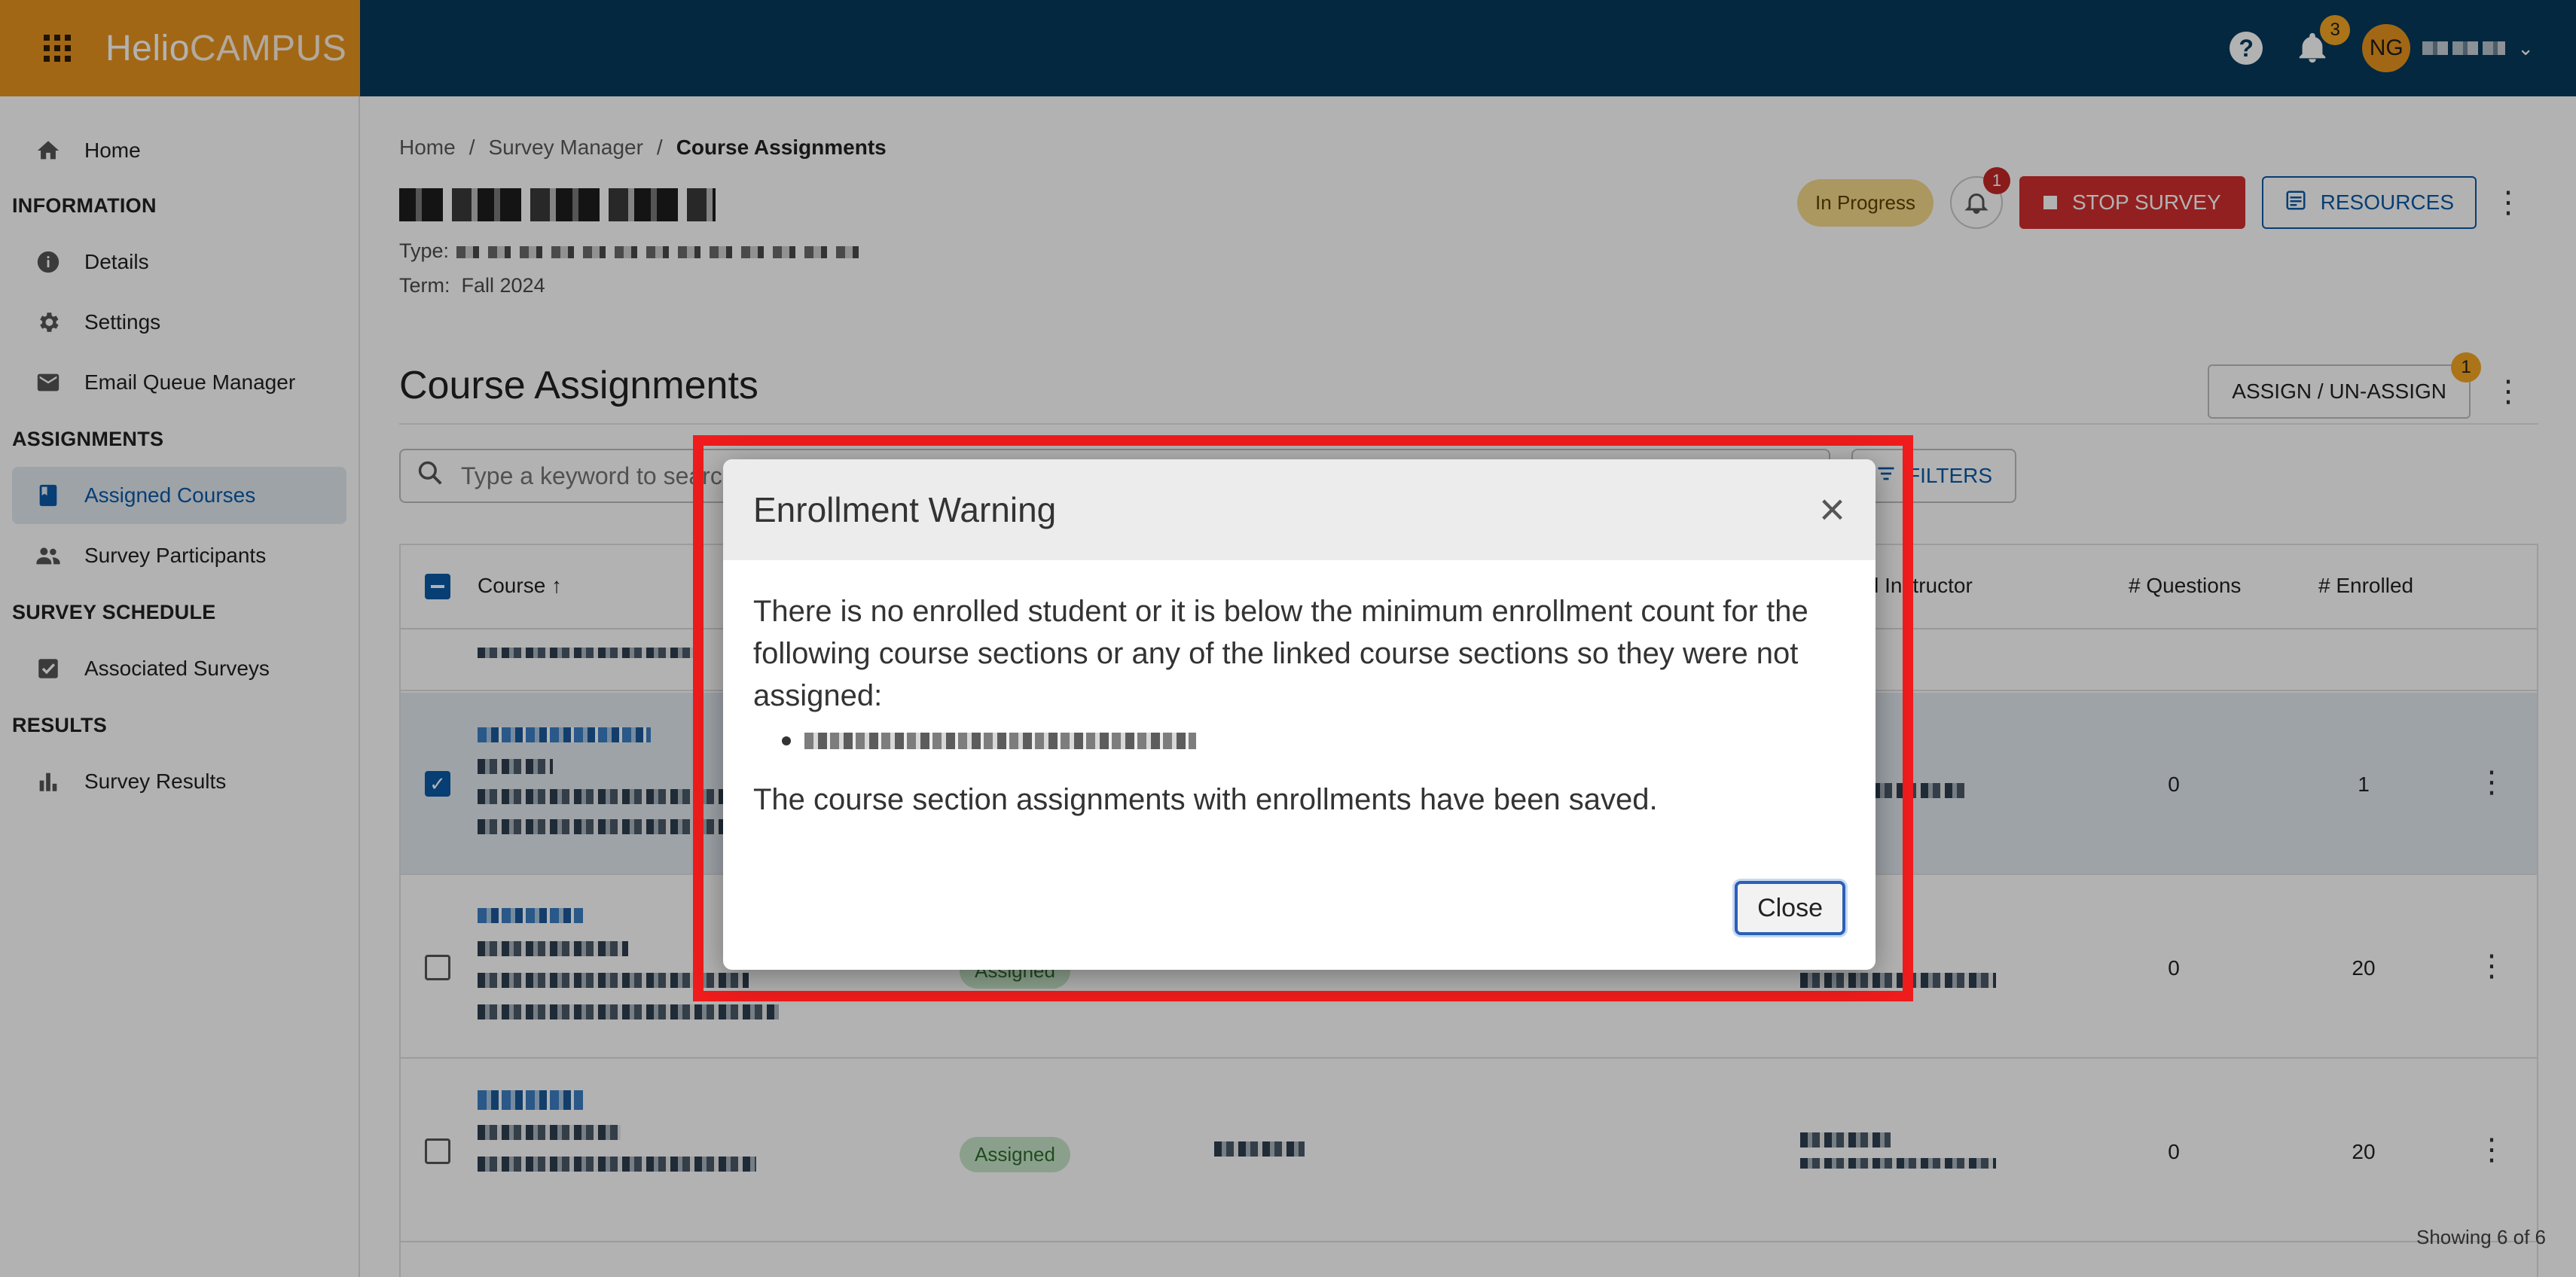  I want to click on unassigned-sections-list, so click(1324, 739).